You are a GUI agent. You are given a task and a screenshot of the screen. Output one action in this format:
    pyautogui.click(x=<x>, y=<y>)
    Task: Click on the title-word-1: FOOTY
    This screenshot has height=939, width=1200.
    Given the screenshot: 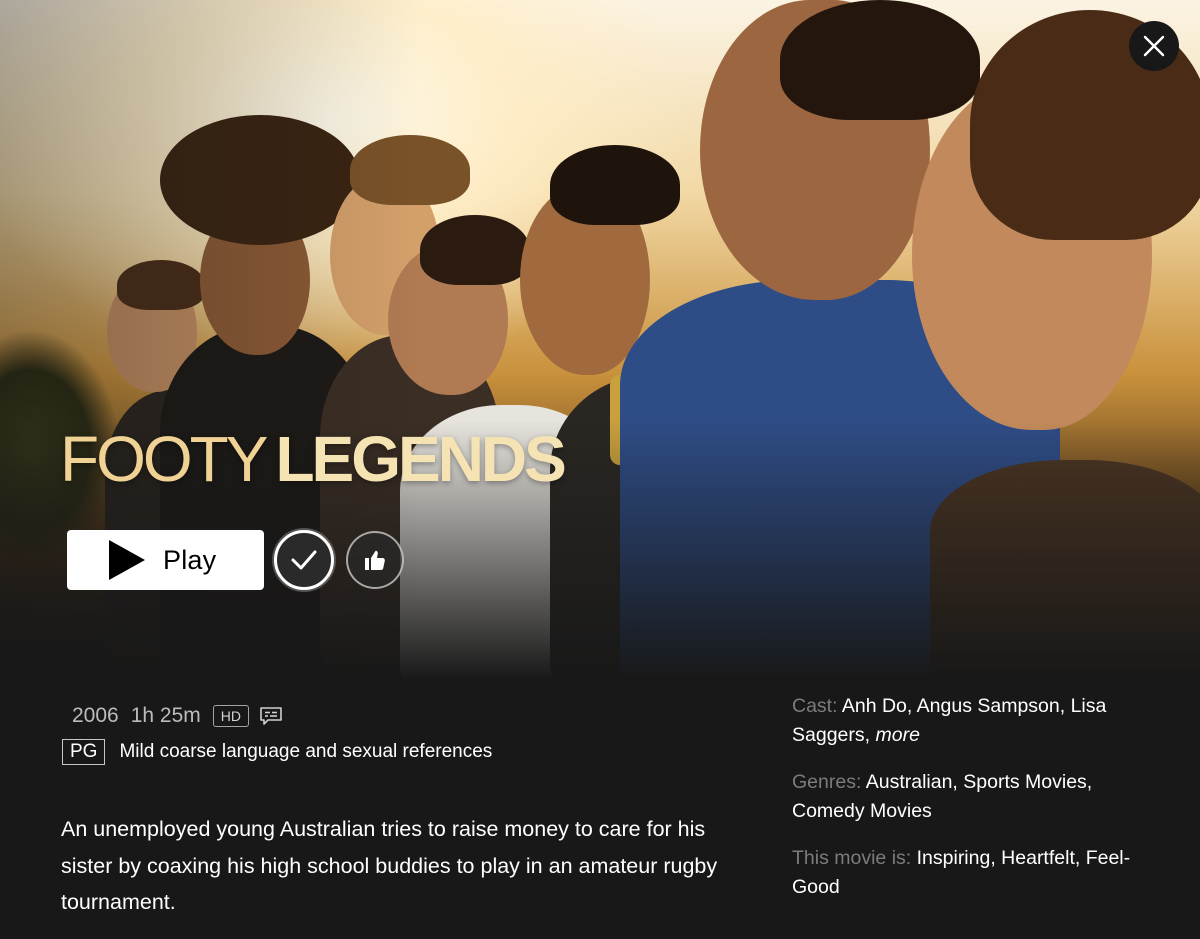 What is the action you would take?
    pyautogui.click(x=164, y=459)
    